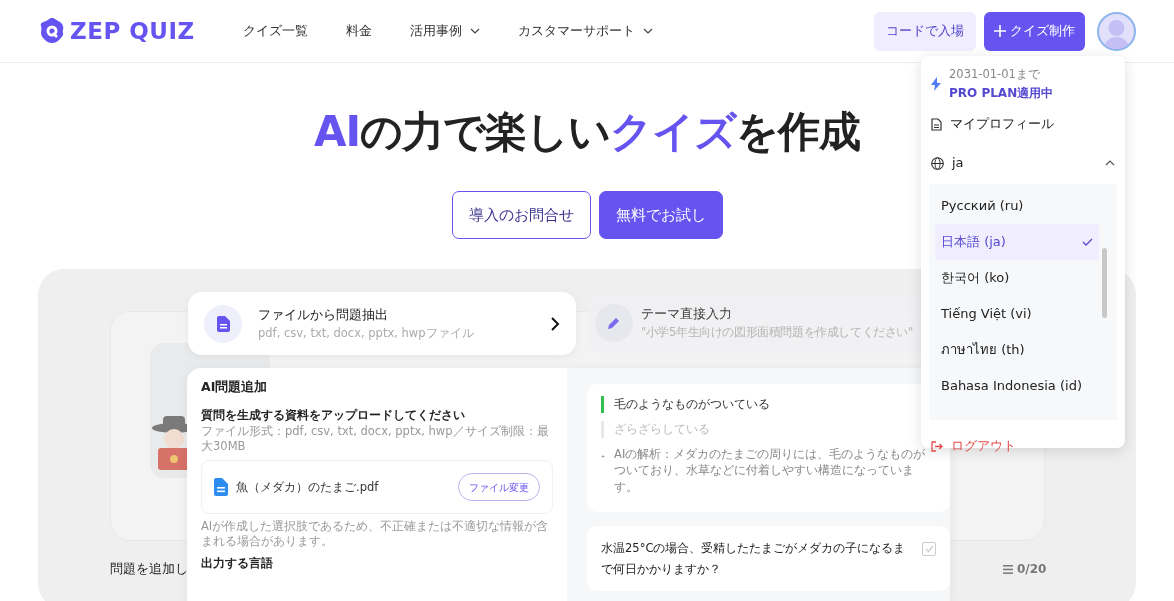 This screenshot has width=1174, height=601. Describe the element at coordinates (1000, 31) in the screenshot. I see `plus-icon` at that location.